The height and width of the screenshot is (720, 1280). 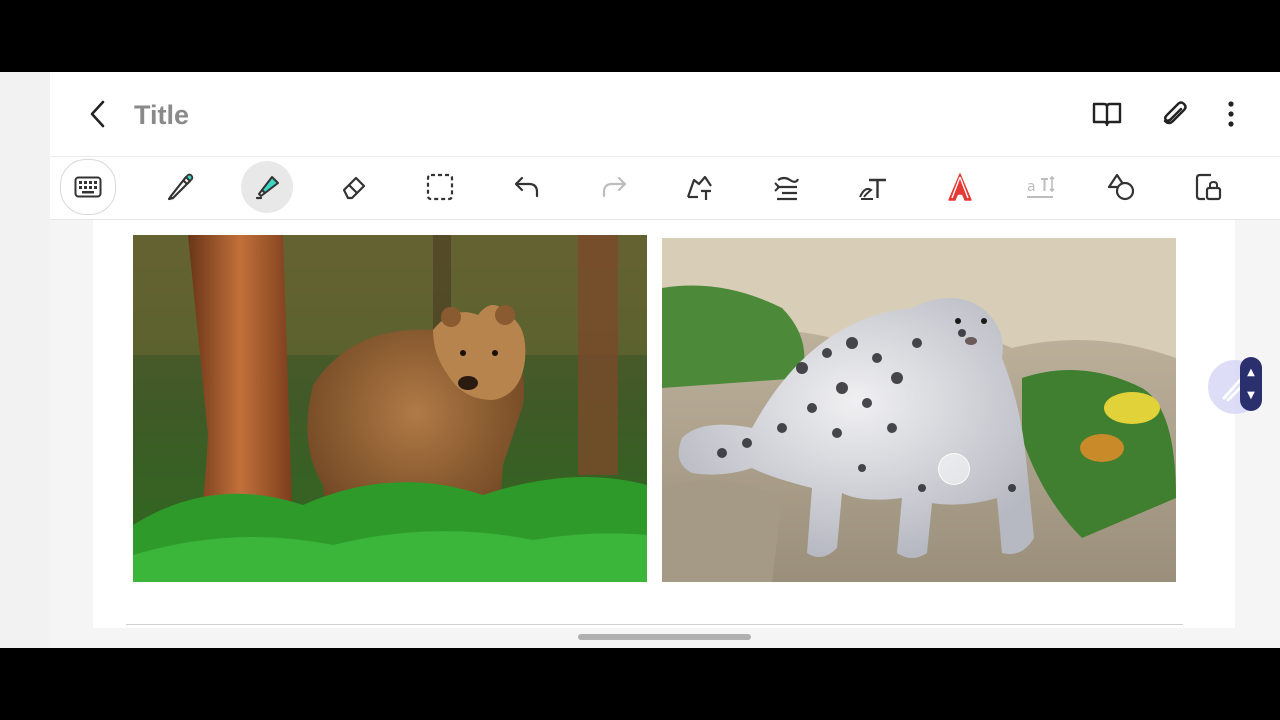 I want to click on lasso-select-icon, so click(x=440, y=187).